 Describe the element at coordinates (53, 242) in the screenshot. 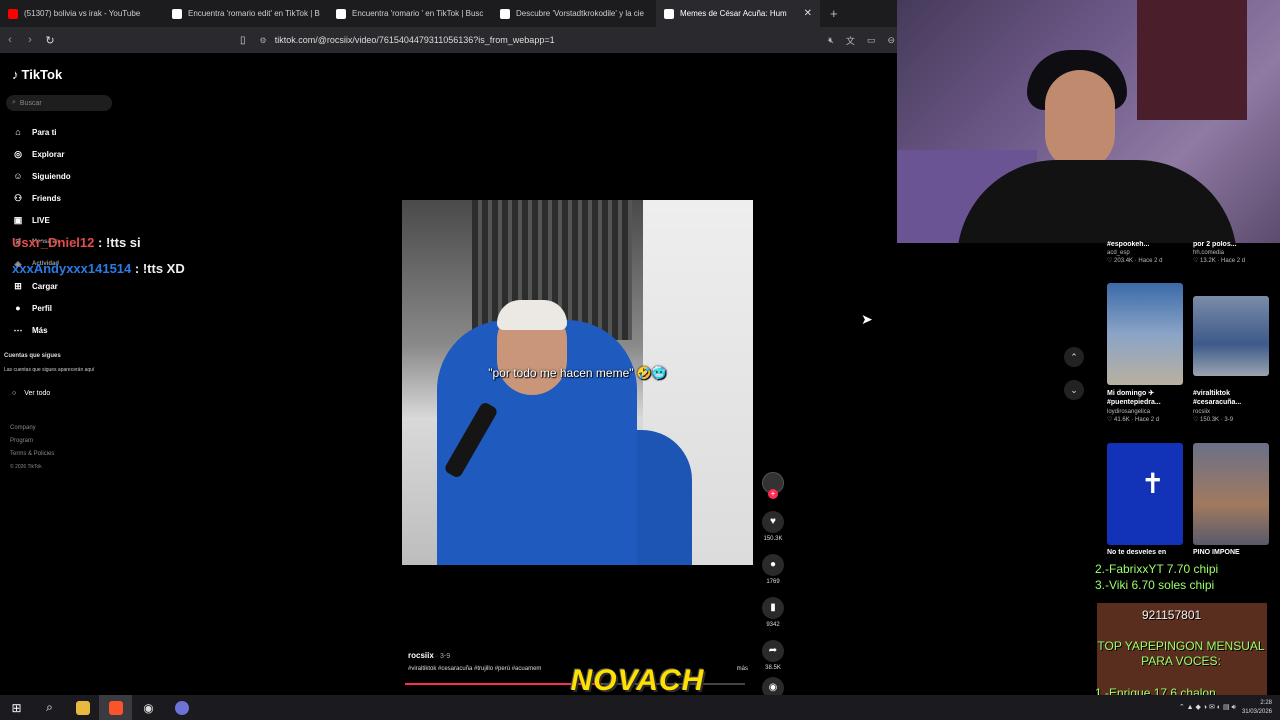

I see `chat-user: Usxr_Dniel12` at that location.